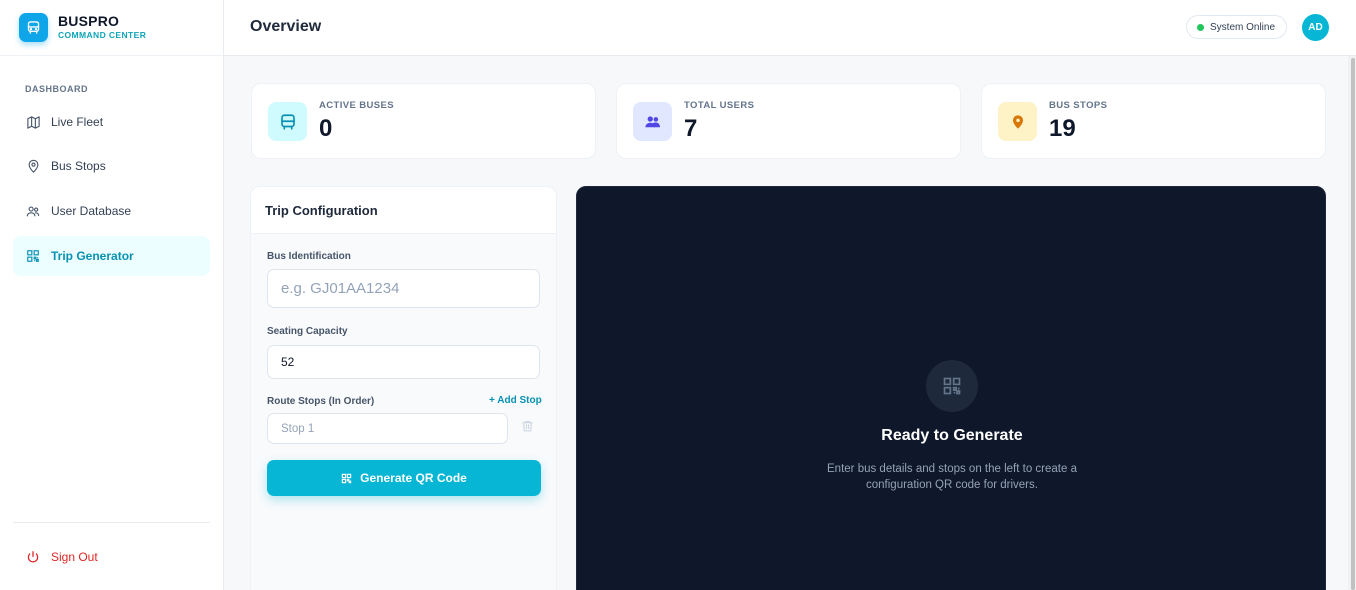  I want to click on seating-capacity-label: Seating Capacity, so click(307, 331).